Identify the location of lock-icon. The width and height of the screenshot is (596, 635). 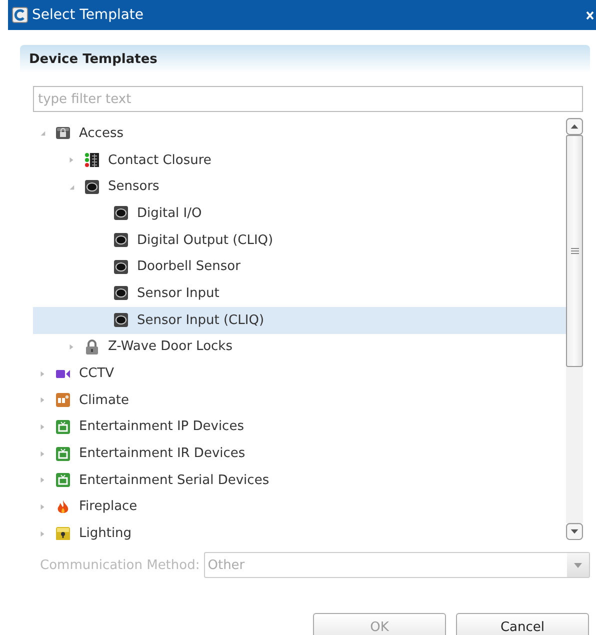
(63, 133).